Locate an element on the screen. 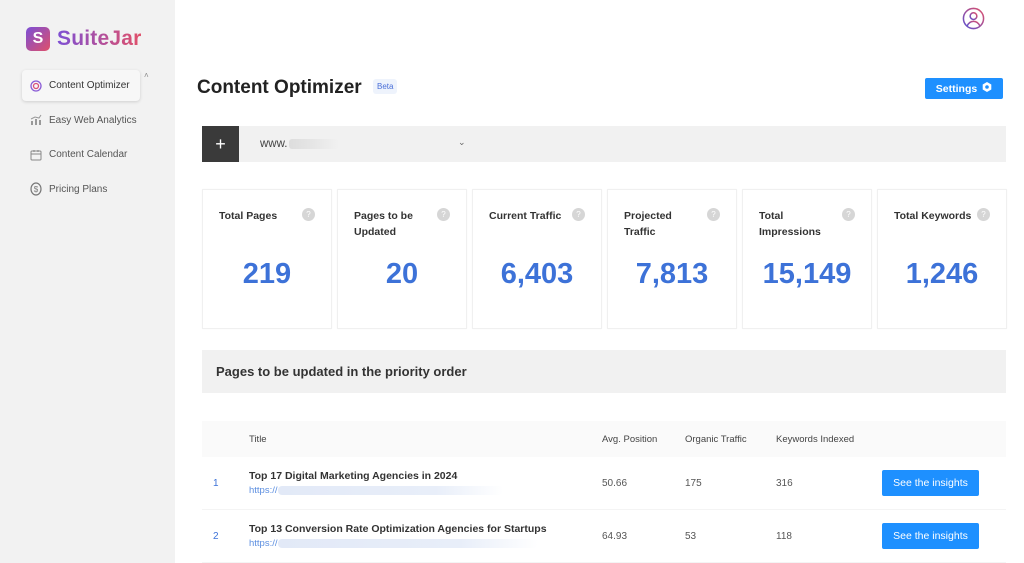  site-selector-bar: + www. ⌄ is located at coordinates (604, 144).